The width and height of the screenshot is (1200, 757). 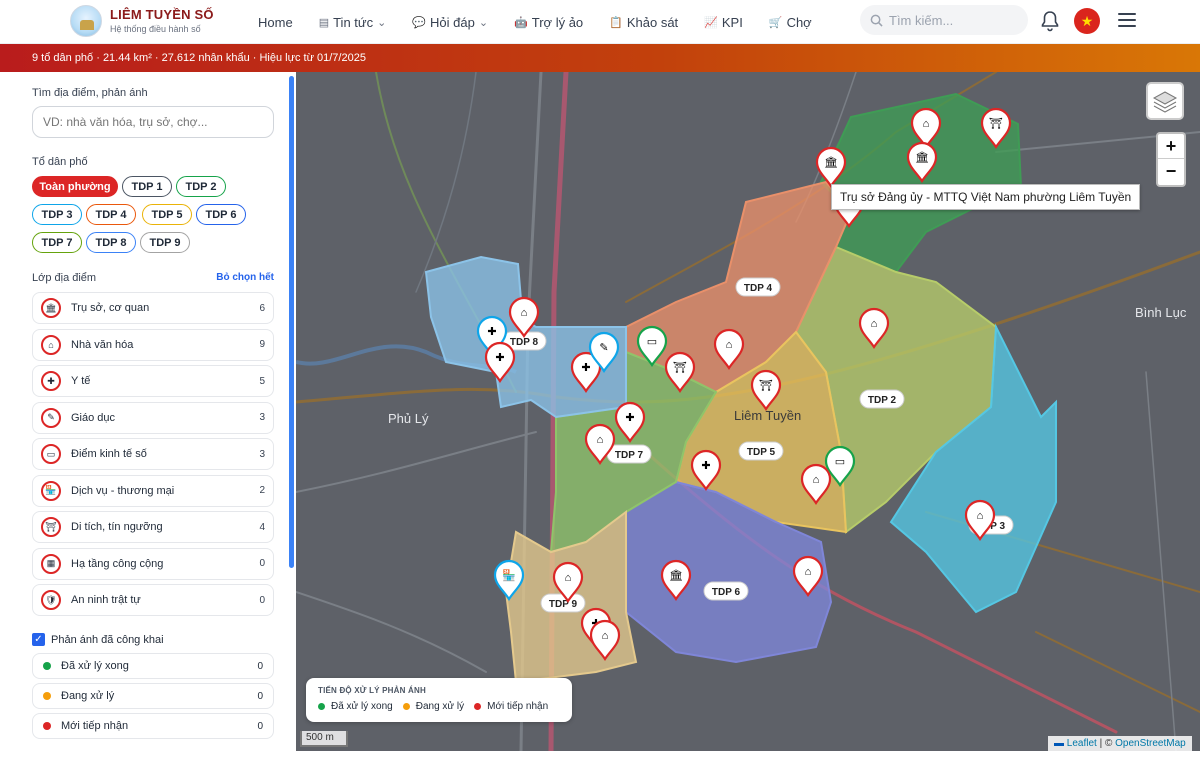 I want to click on nav-assistant-label: Trợ lý ảo, so click(x=557, y=22).